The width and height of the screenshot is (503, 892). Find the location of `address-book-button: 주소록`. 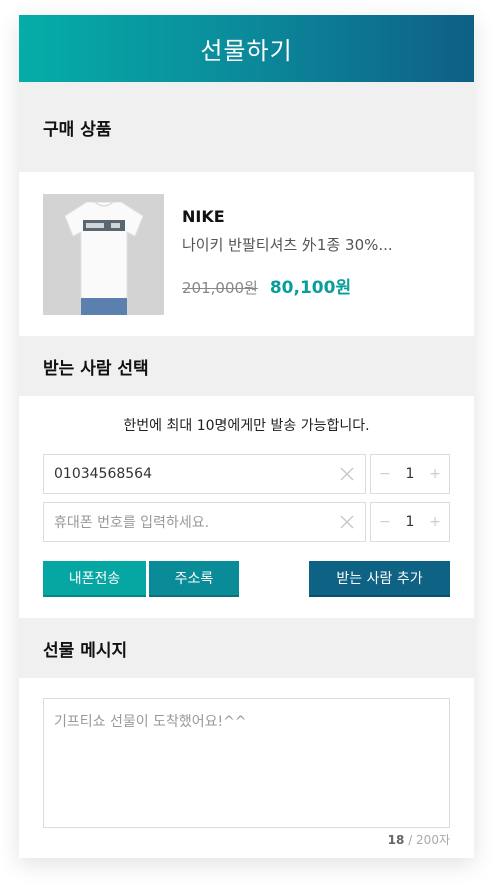

address-book-button: 주소록 is located at coordinates (194, 579).